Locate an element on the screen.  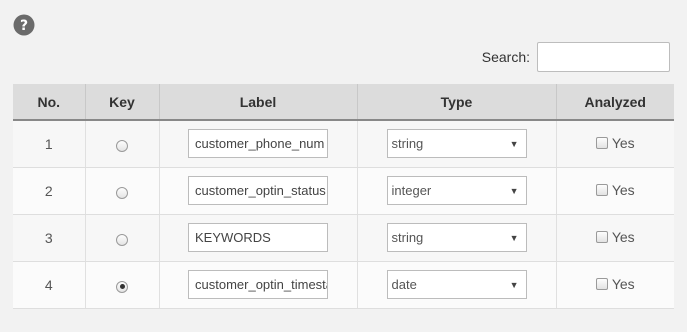
label-cell: KEYWORDS is located at coordinates (258, 238).